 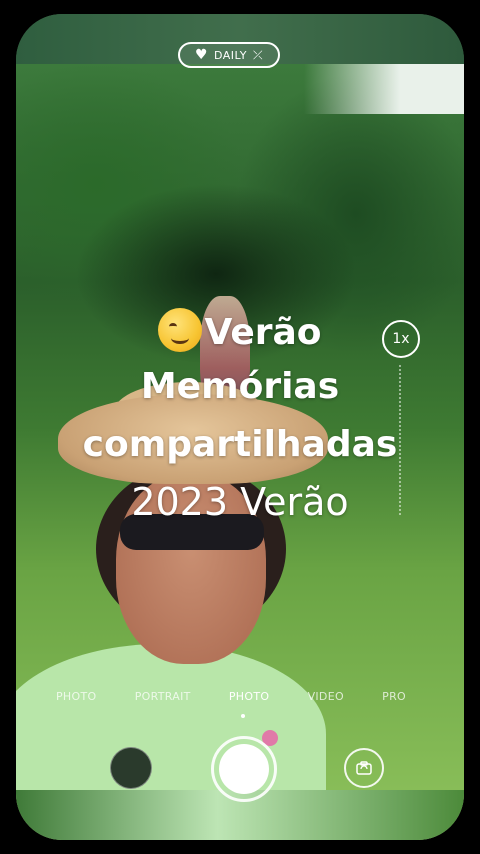 I want to click on caption-line-4: 2023 Verão, so click(x=240, y=502).